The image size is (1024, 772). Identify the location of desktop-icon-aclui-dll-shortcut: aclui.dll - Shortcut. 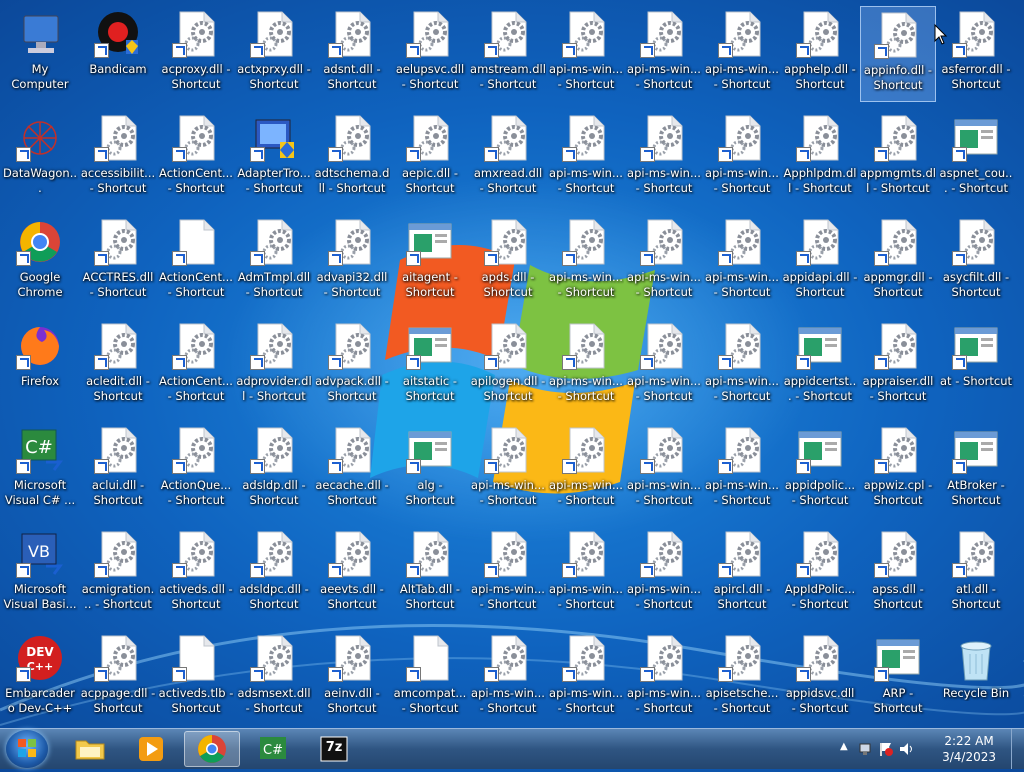
(118, 470).